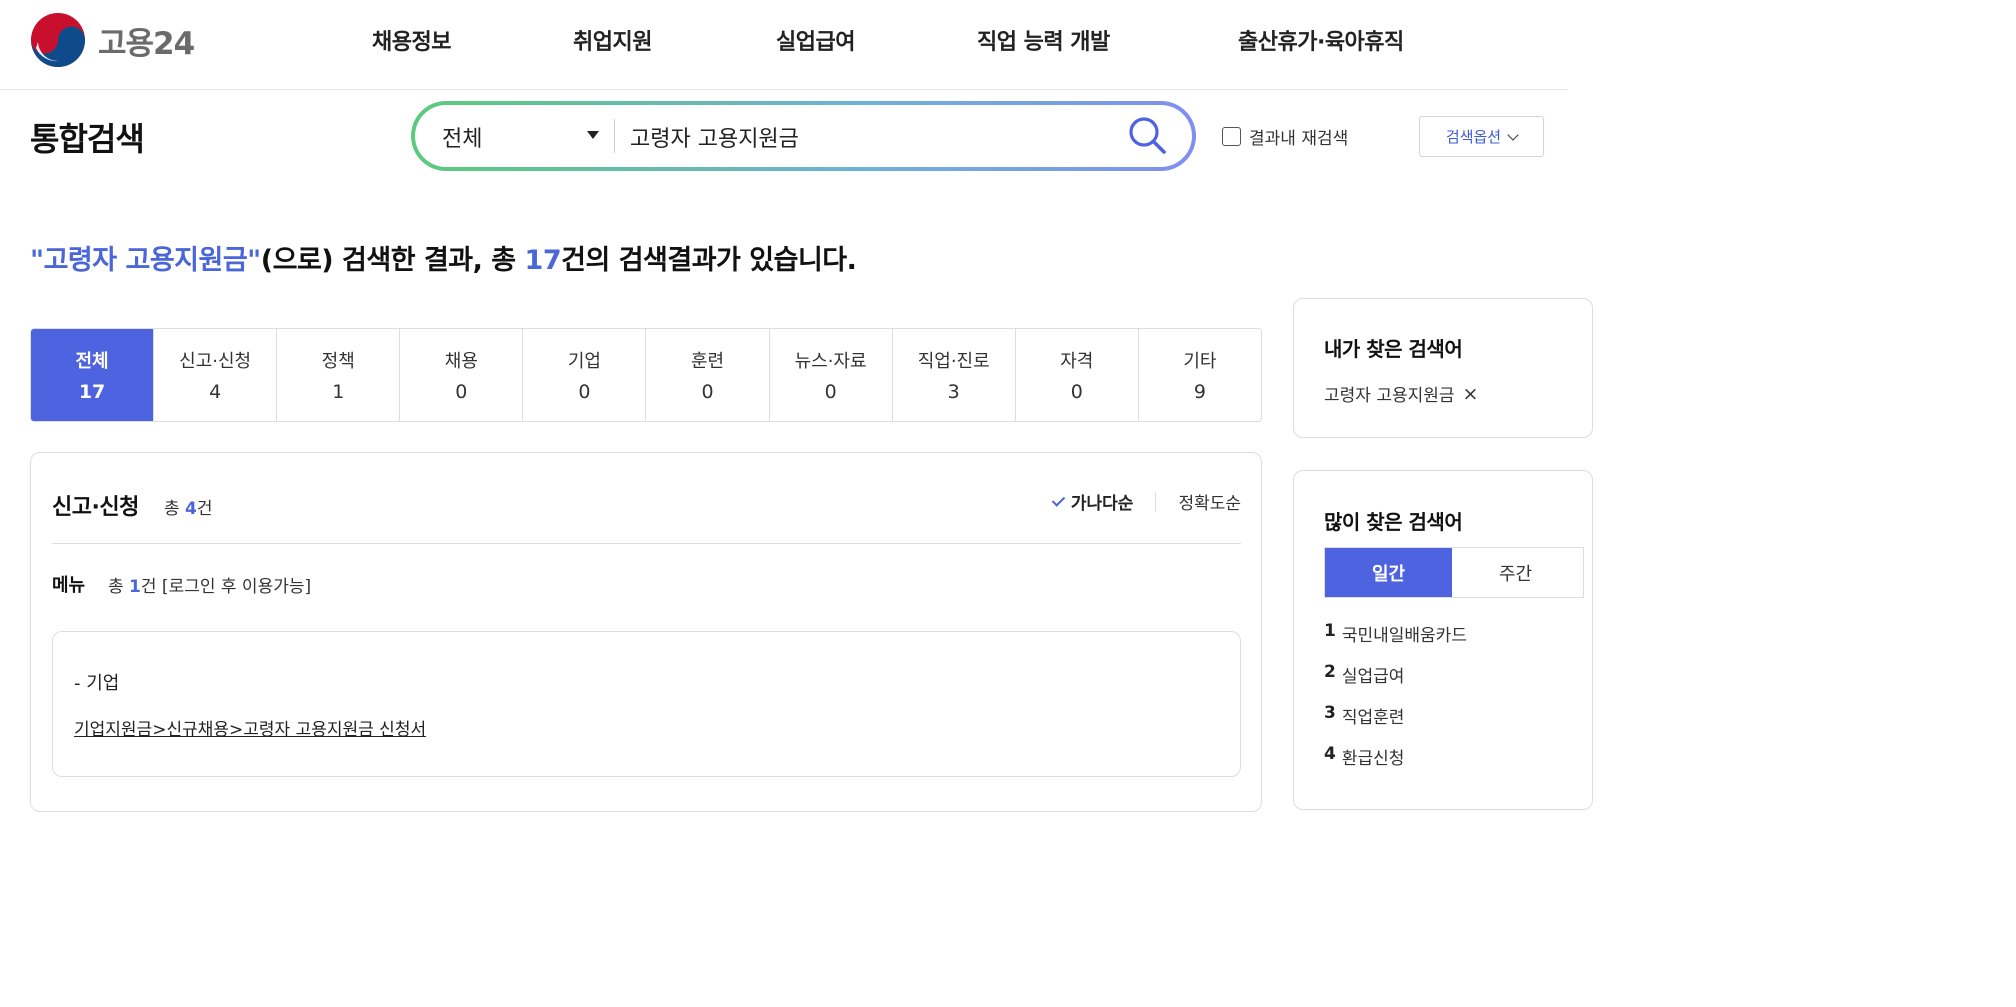 The image size is (2016, 1007). I want to click on tab-policy: 정책 1, so click(339, 375).